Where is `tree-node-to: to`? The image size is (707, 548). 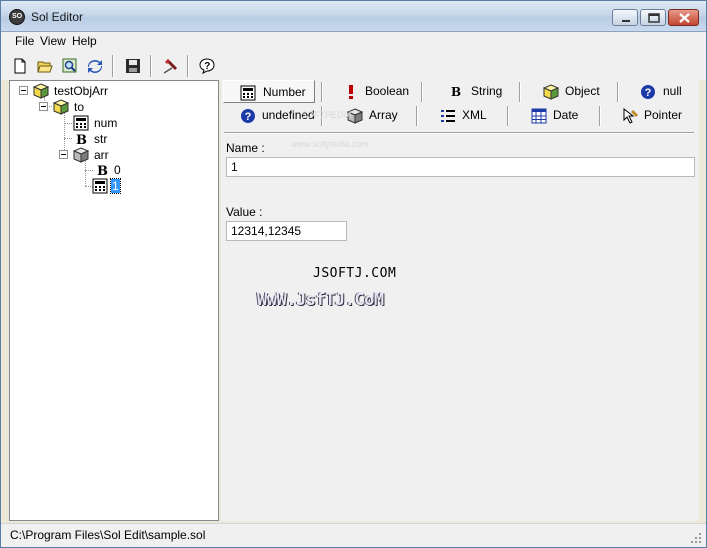 tree-node-to: to is located at coordinates (79, 107).